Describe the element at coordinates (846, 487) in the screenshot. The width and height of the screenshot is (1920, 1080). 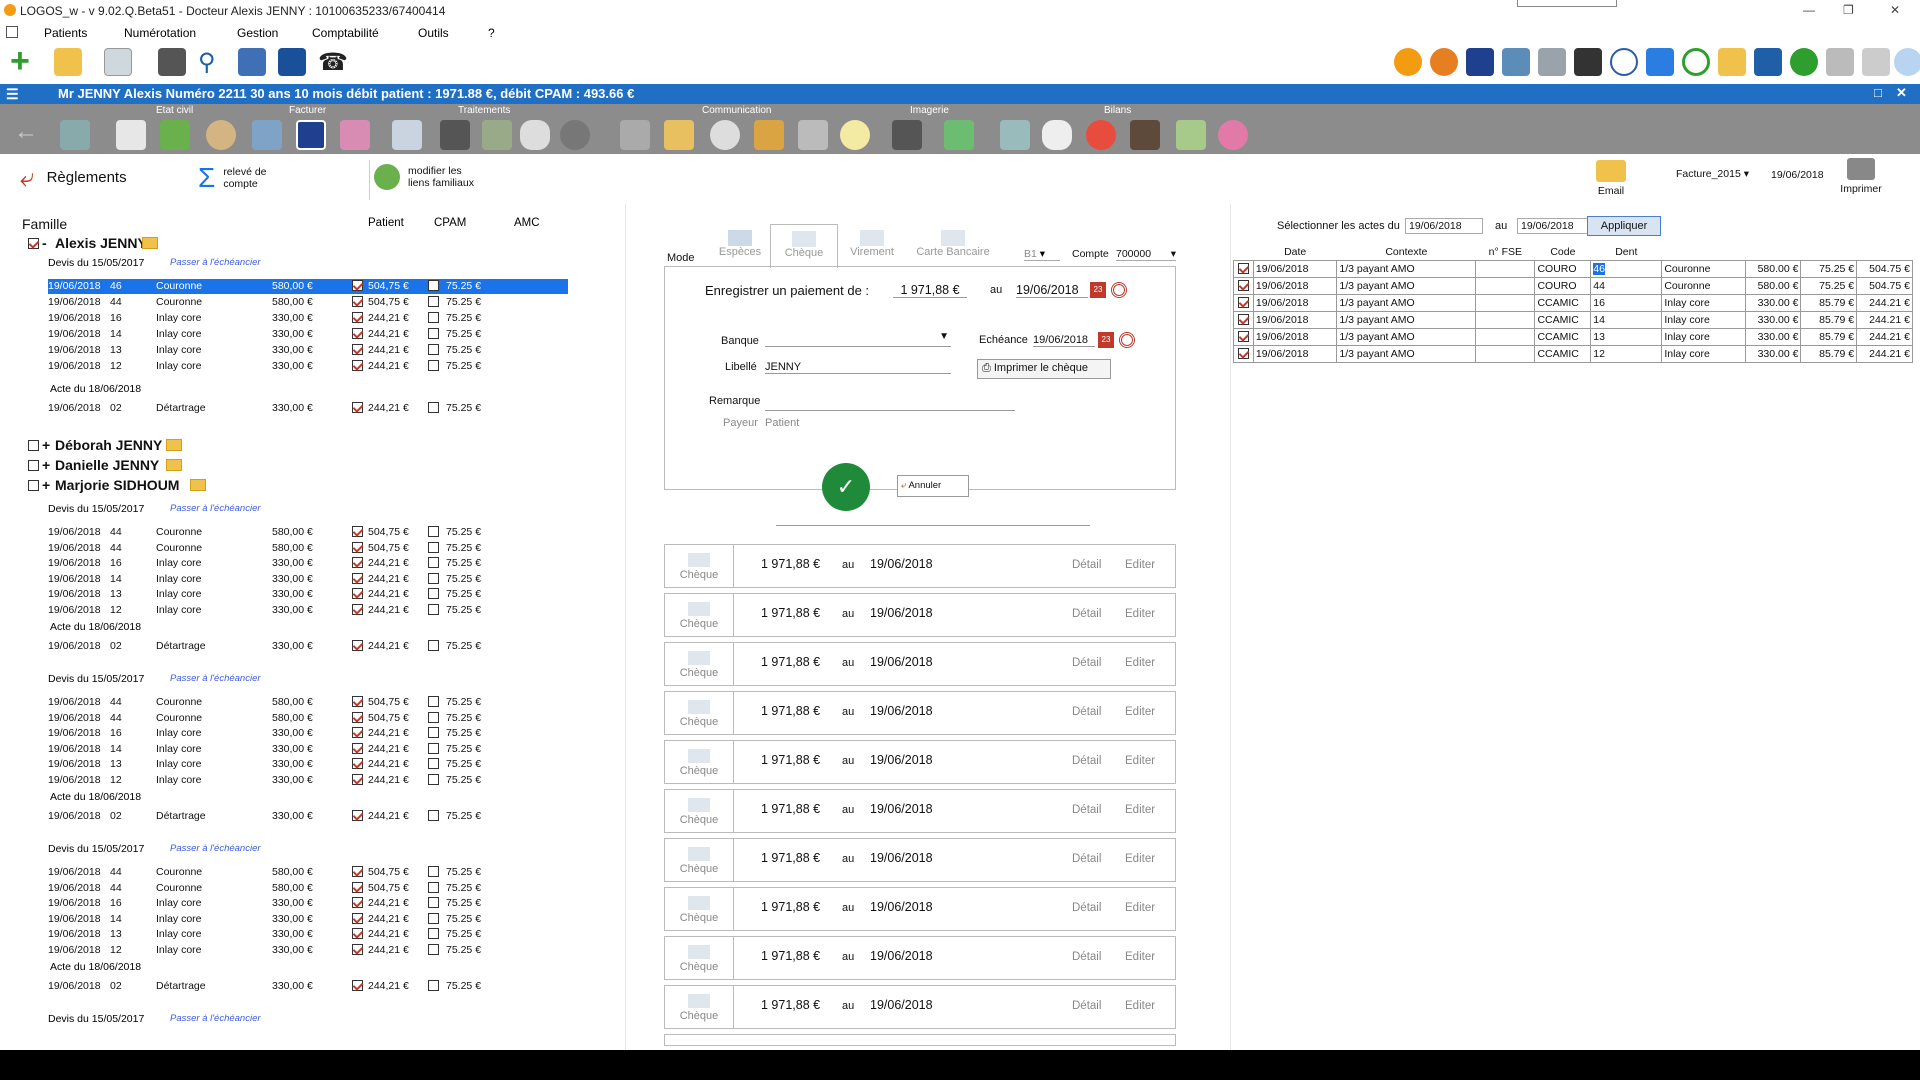
I see `validate-check-button: ✓` at that location.